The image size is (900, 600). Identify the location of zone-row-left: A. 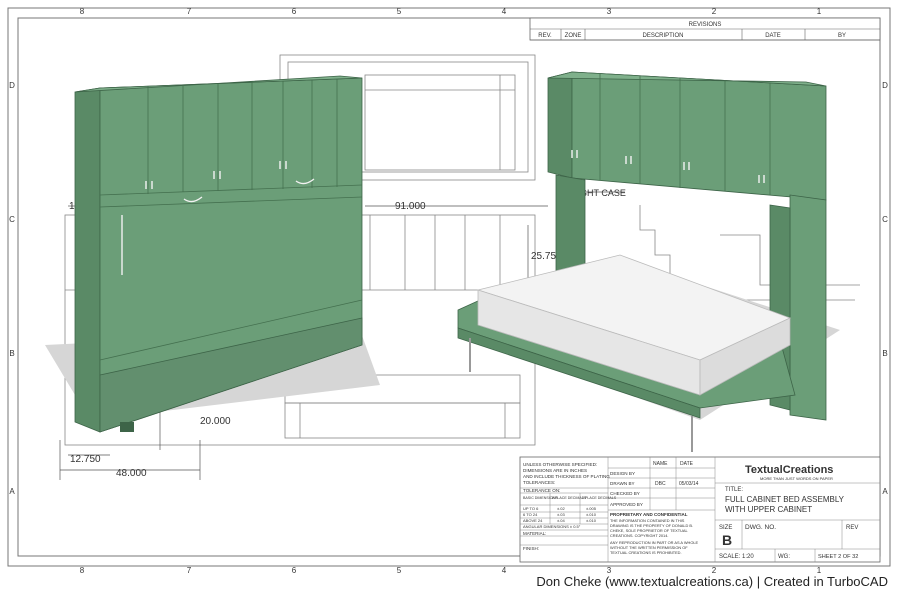
(12, 491).